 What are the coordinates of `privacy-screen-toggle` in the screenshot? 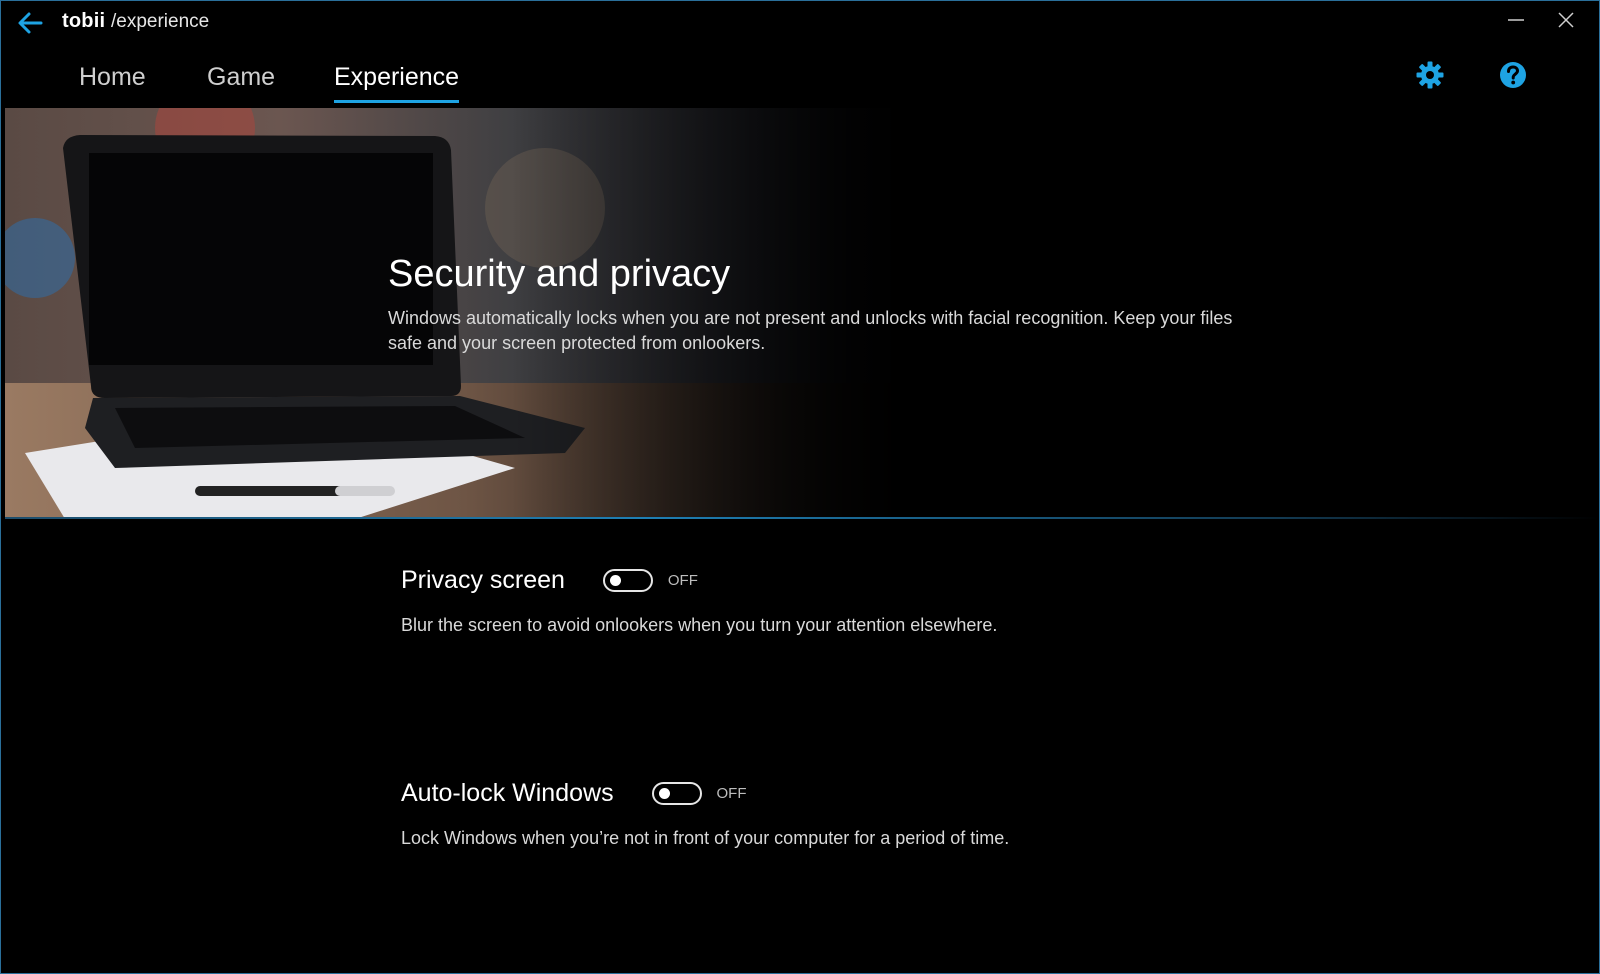 It's located at (628, 580).